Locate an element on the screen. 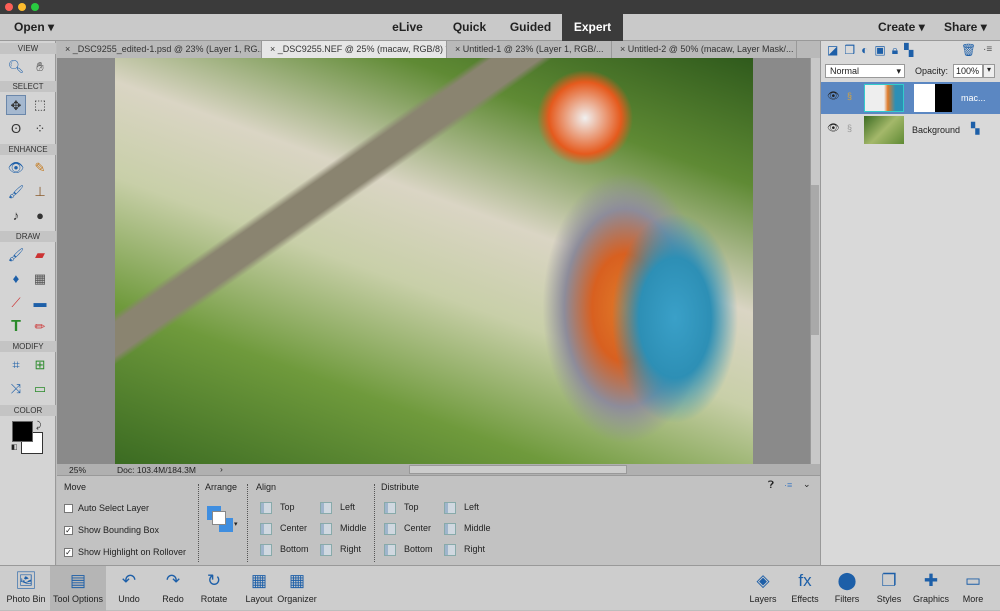  clone-stamp-tool-icon: ⊥ is located at coordinates (40, 192).